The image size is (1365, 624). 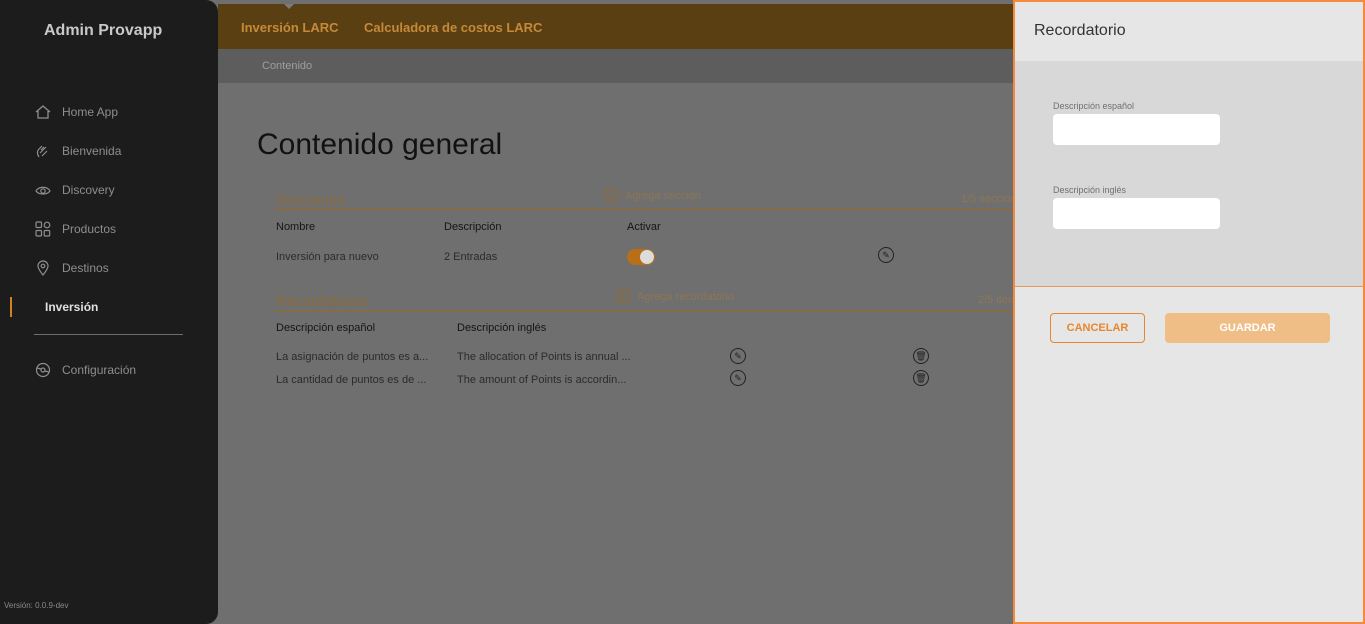 I want to click on descripcion-espanol-input, so click(x=1136, y=129).